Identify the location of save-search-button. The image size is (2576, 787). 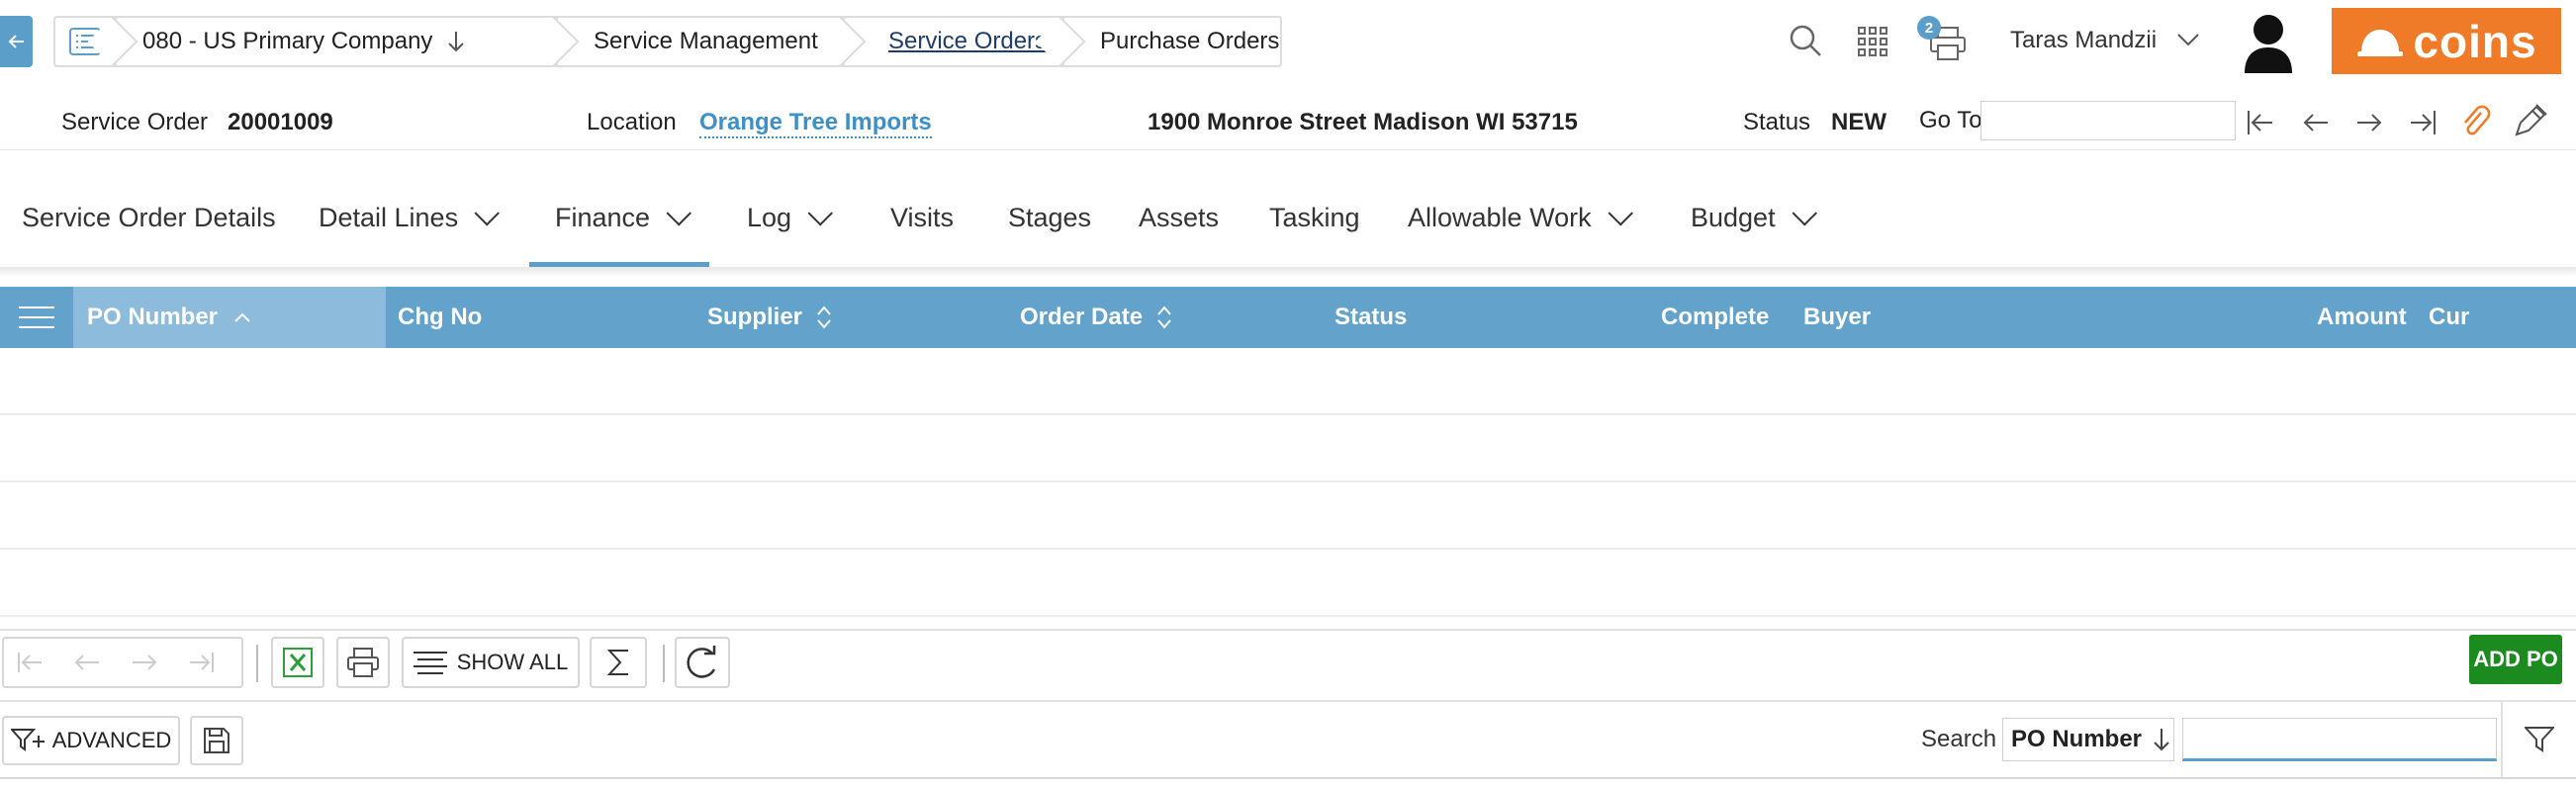
(216, 740).